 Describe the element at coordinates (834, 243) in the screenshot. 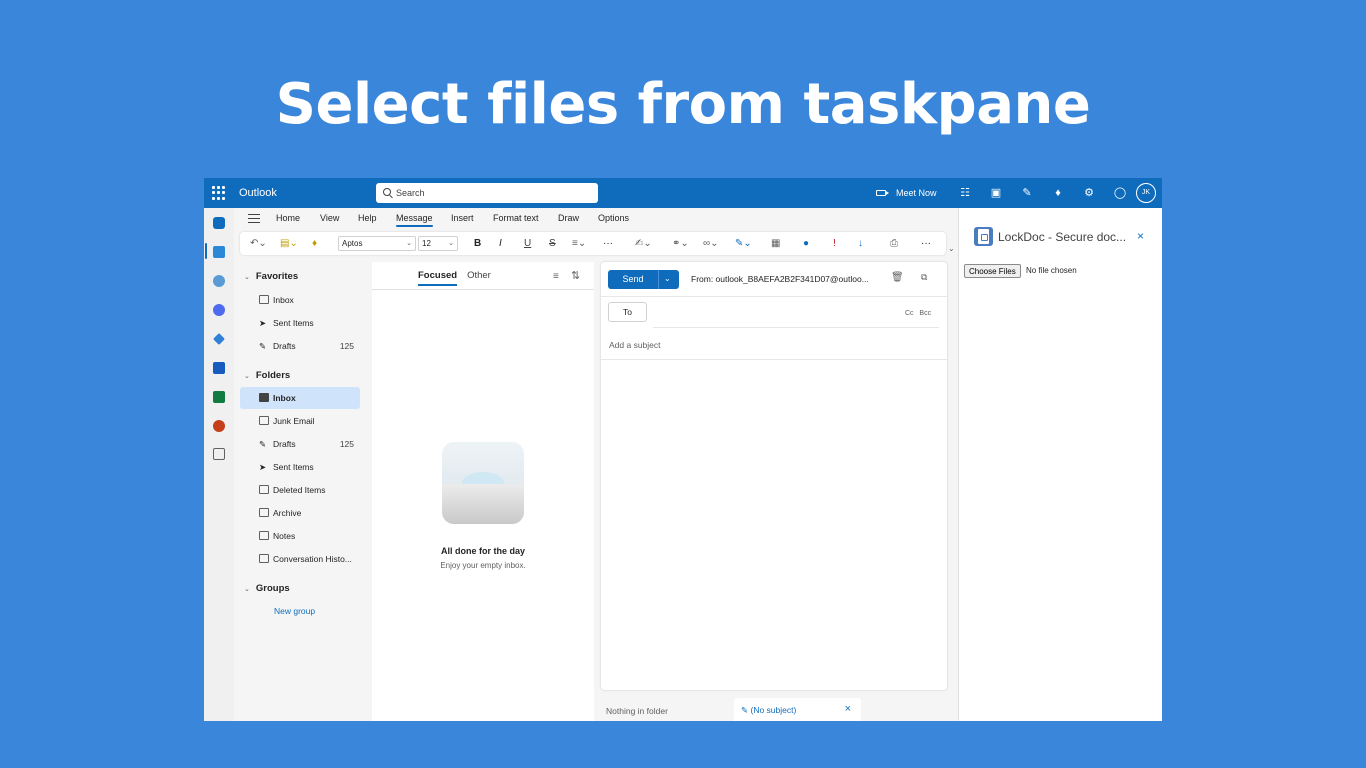

I see `high-importance-icon: !` at that location.